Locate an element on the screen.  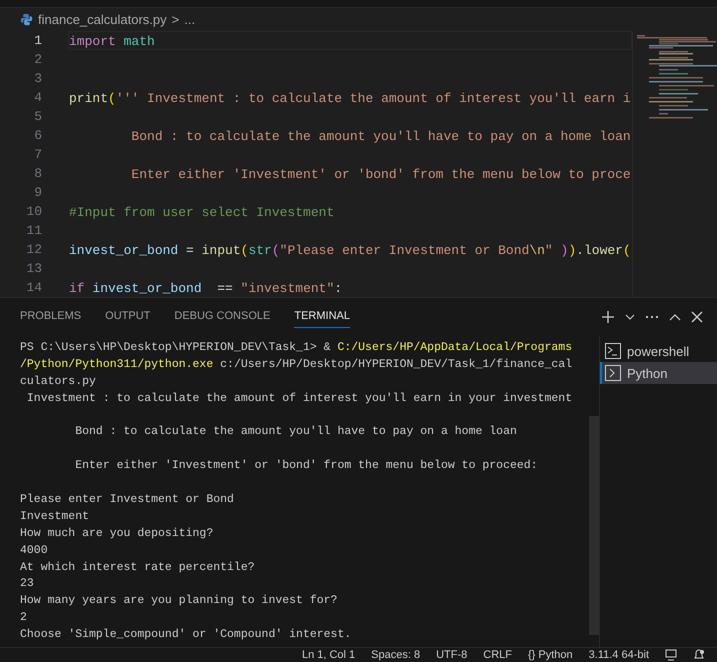
chevron-down-icon is located at coordinates (630, 317).